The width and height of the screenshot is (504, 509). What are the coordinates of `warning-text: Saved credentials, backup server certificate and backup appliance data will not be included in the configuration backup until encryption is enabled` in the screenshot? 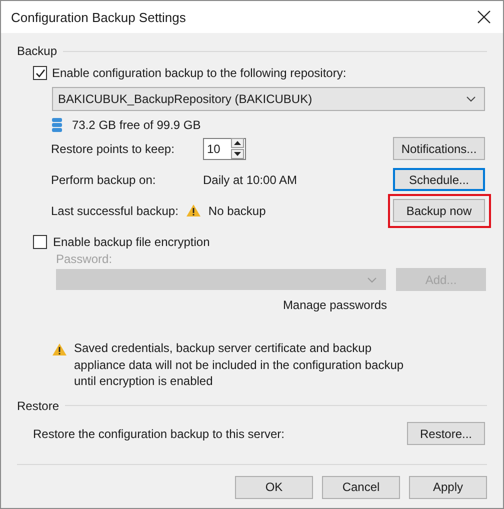 It's located at (239, 365).